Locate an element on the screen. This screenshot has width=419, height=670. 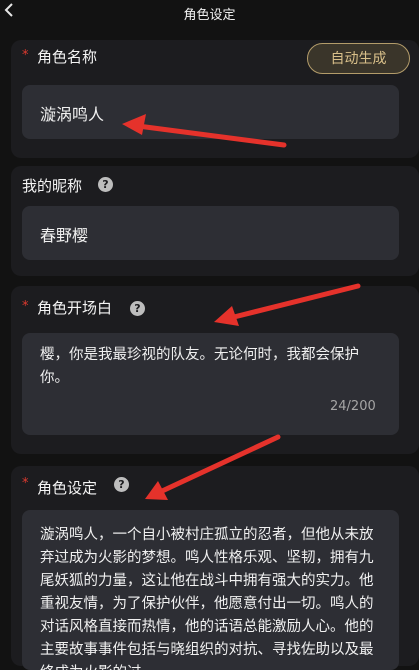
nickname-label: 我的昵称 is located at coordinates (52, 186).